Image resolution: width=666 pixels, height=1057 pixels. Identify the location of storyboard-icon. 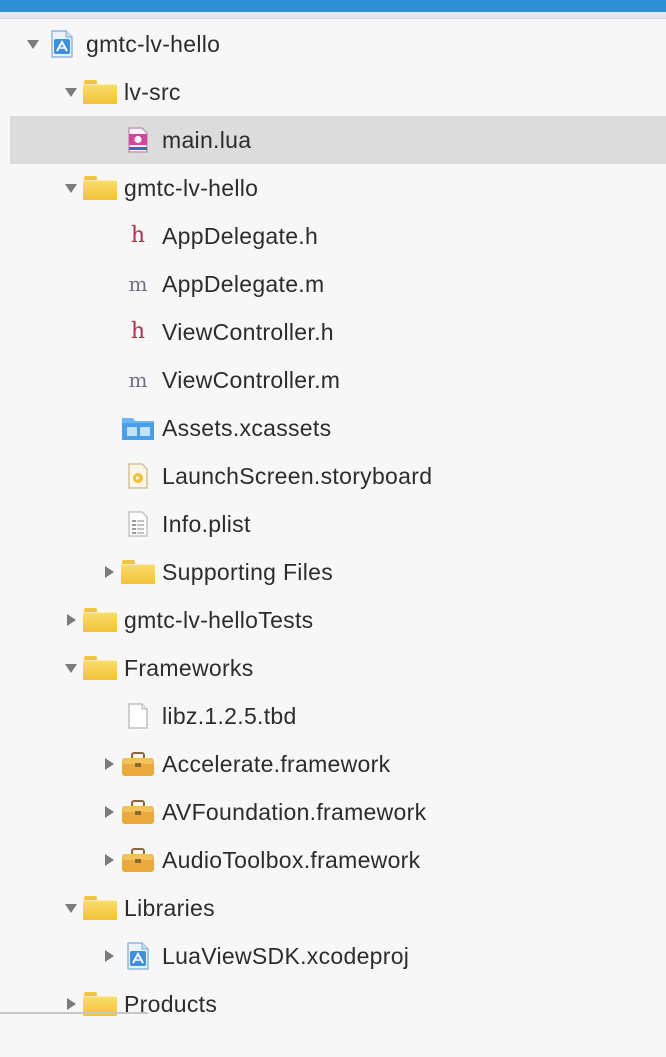
(138, 476).